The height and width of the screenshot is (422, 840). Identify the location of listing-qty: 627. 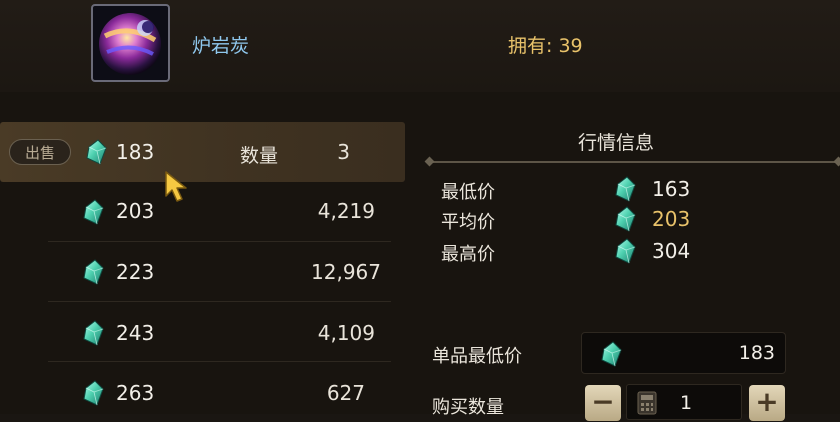
(345, 393).